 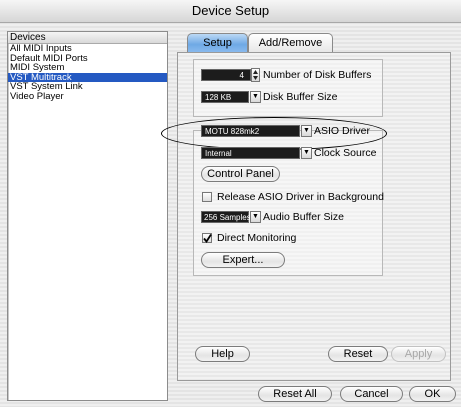 What do you see at coordinates (240, 174) in the screenshot?
I see `control-panel-button: Control Panel` at bounding box center [240, 174].